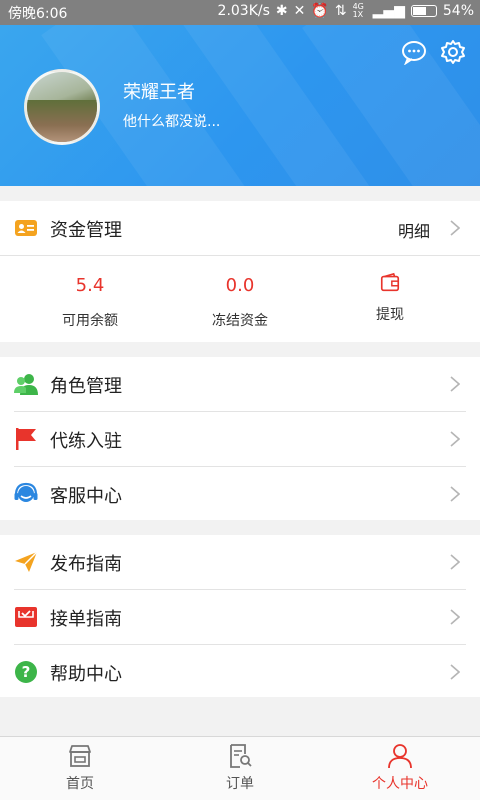  Describe the element at coordinates (400, 756) in the screenshot. I see `user-icon` at that location.